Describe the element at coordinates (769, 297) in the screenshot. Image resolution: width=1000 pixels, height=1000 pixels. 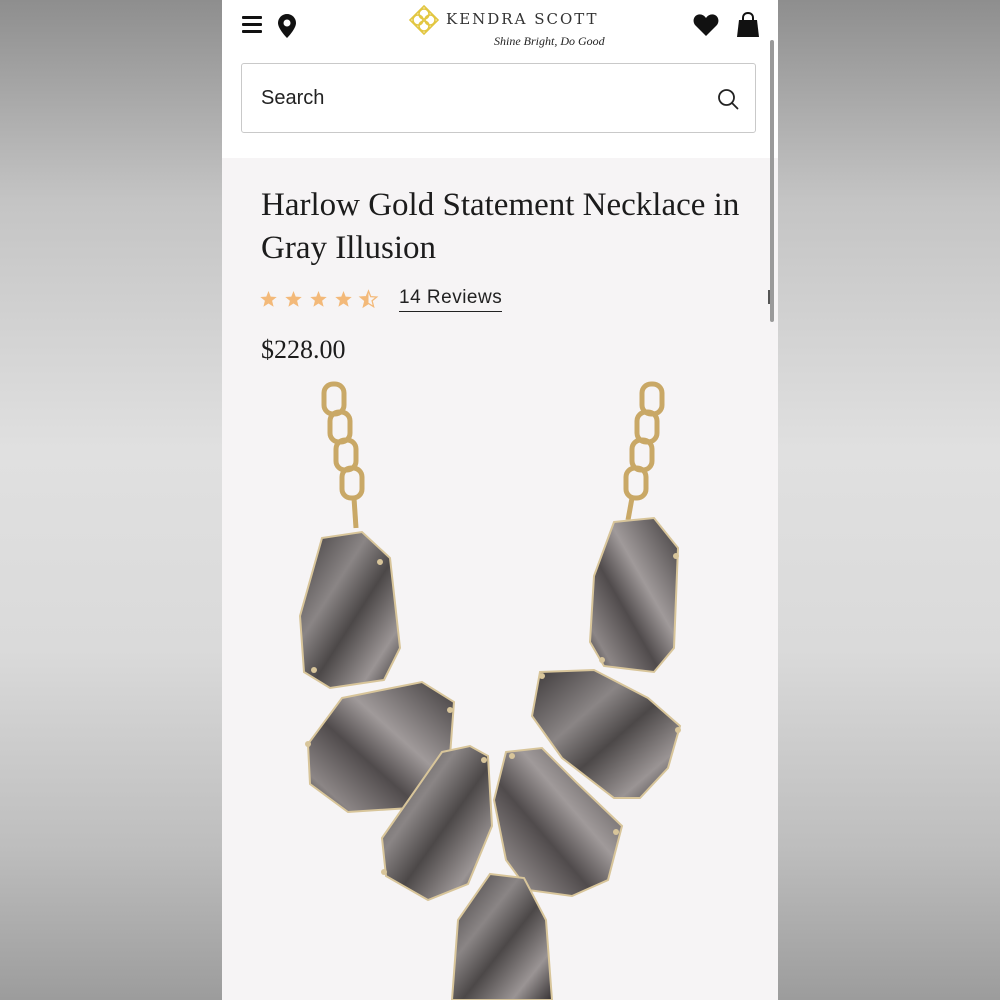
I see `scroll-indicator` at that location.